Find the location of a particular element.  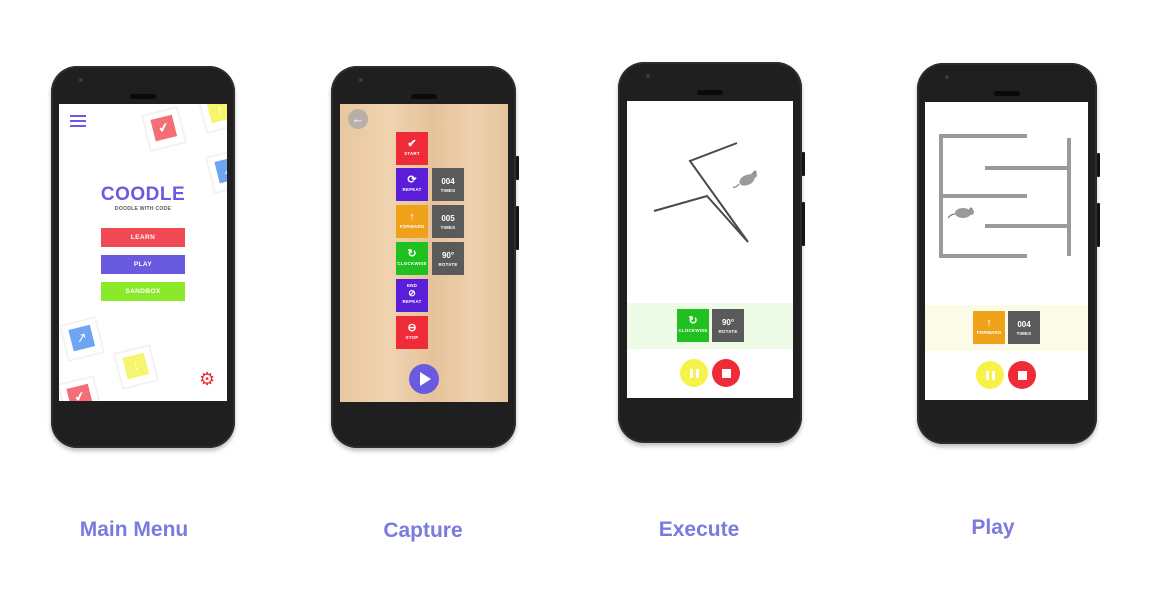

play-icon is located at coordinates (425, 379).